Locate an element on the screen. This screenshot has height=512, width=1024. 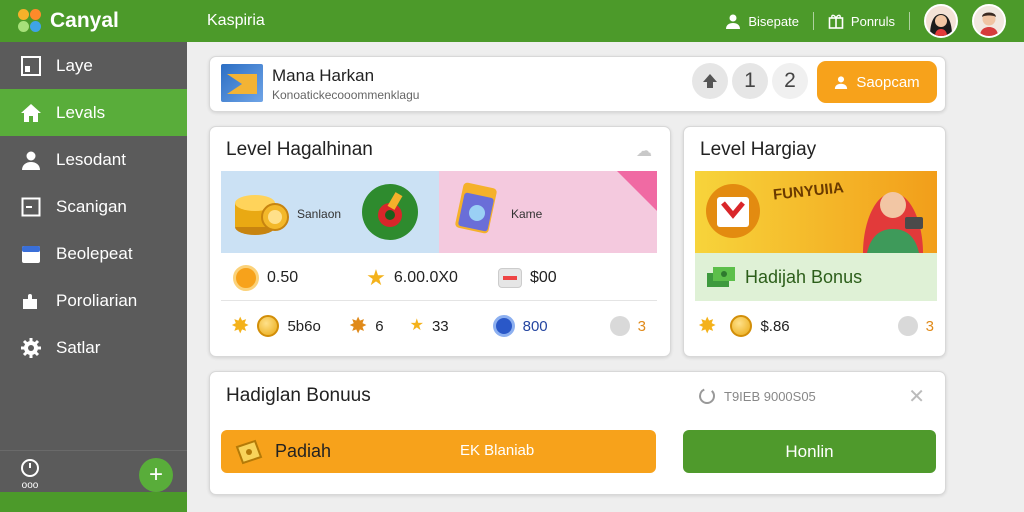
reward-item: 800 is located at coordinates (520, 326).